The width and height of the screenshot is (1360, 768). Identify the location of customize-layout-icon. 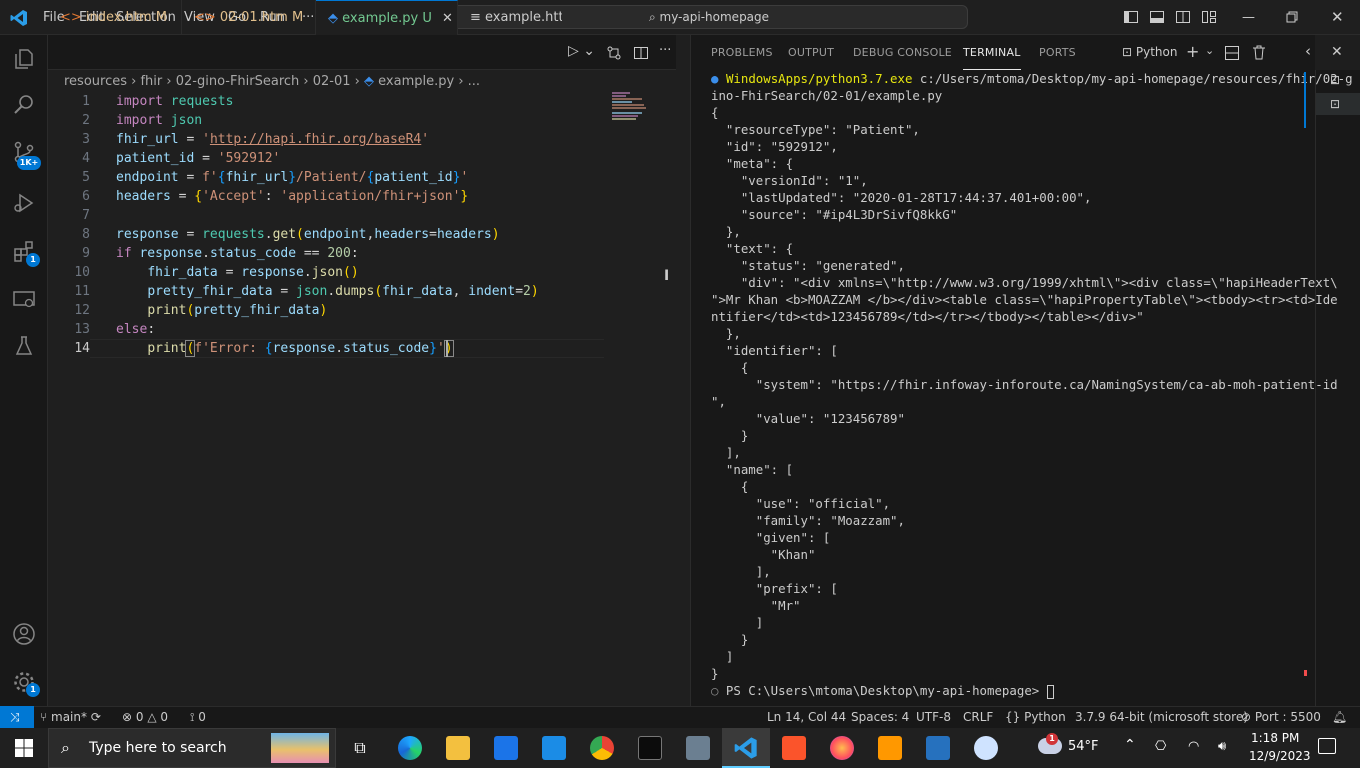
(1209, 17).